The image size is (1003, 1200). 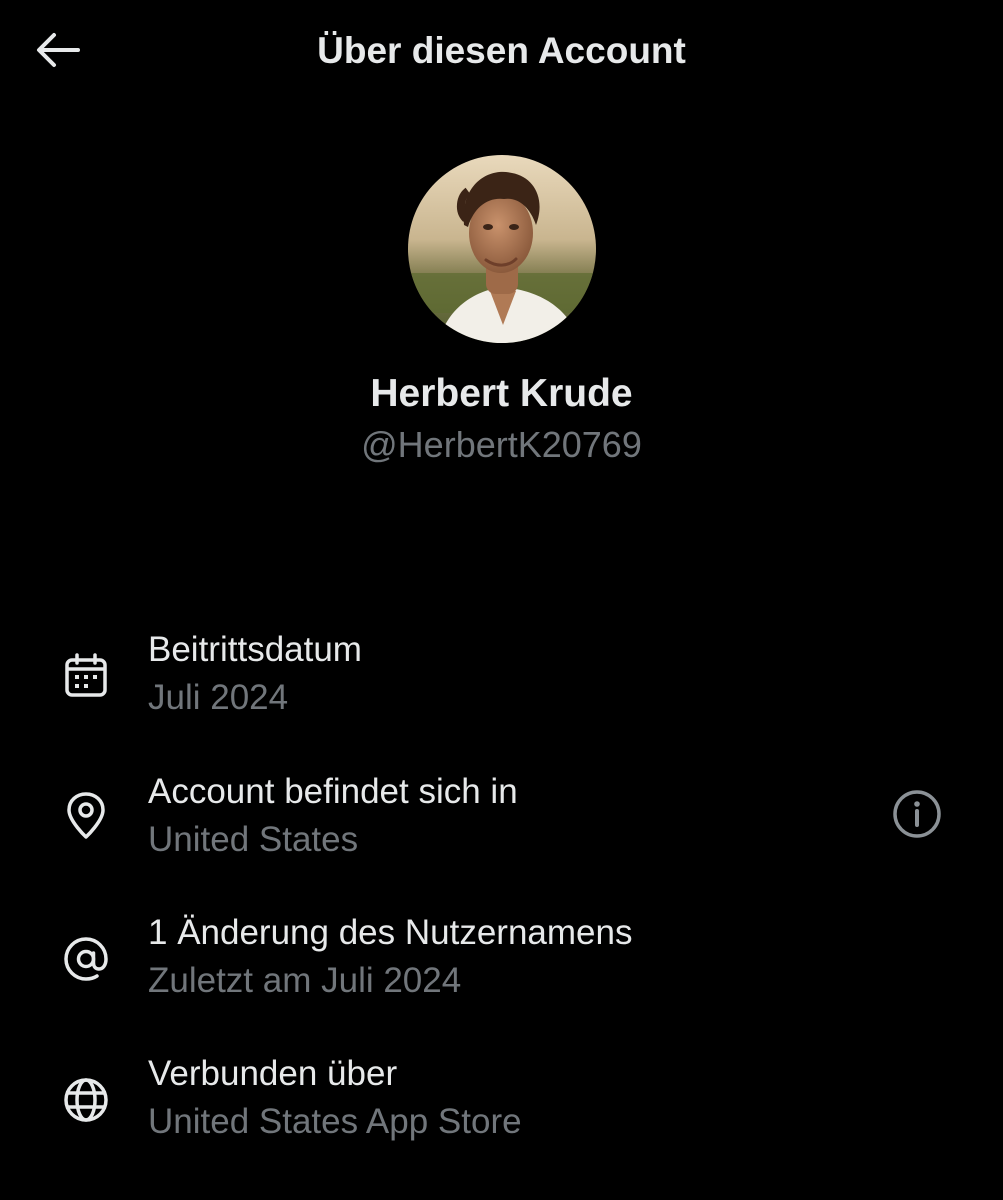 What do you see at coordinates (273, 1073) in the screenshot?
I see `detail-label: Verbunden über` at bounding box center [273, 1073].